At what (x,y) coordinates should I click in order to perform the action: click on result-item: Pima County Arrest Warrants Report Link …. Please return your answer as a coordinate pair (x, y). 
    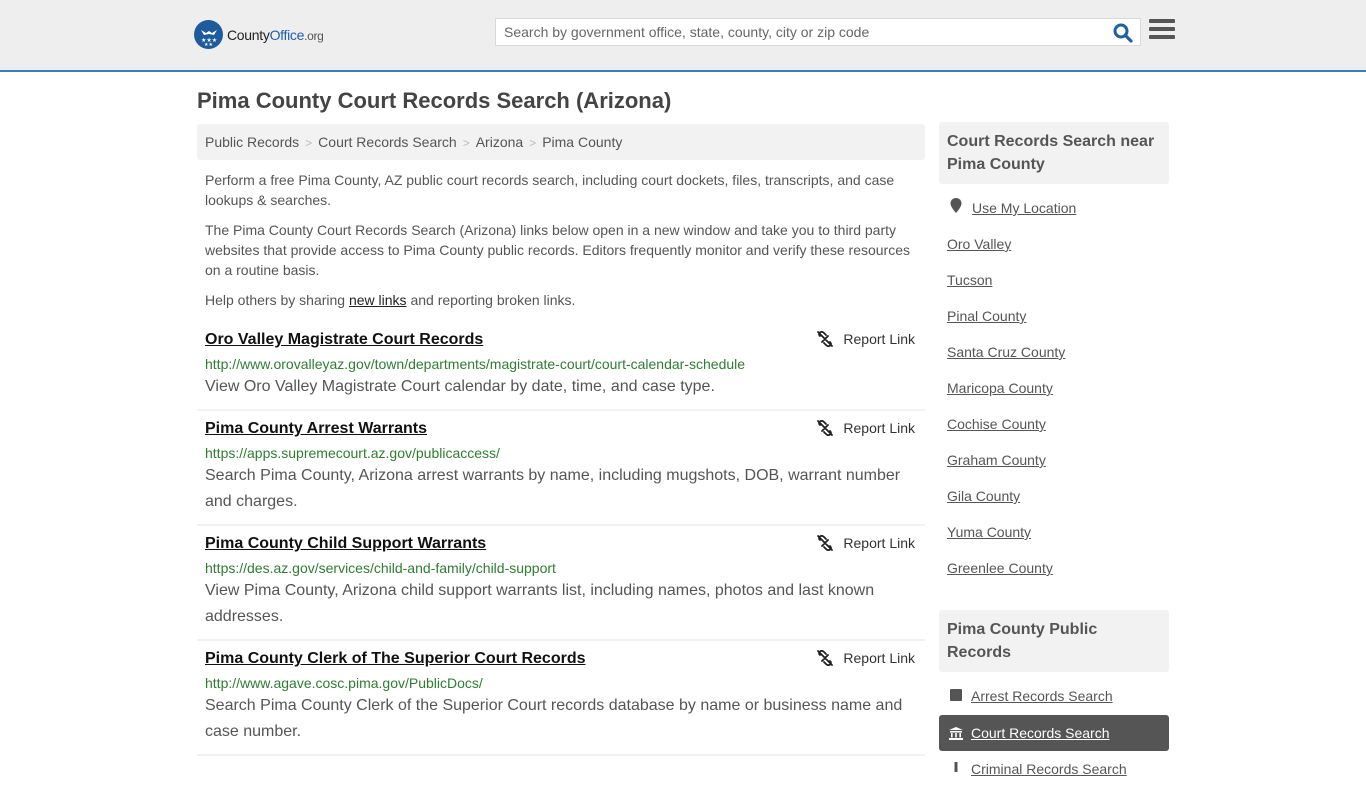
    Looking at the image, I should click on (561, 468).